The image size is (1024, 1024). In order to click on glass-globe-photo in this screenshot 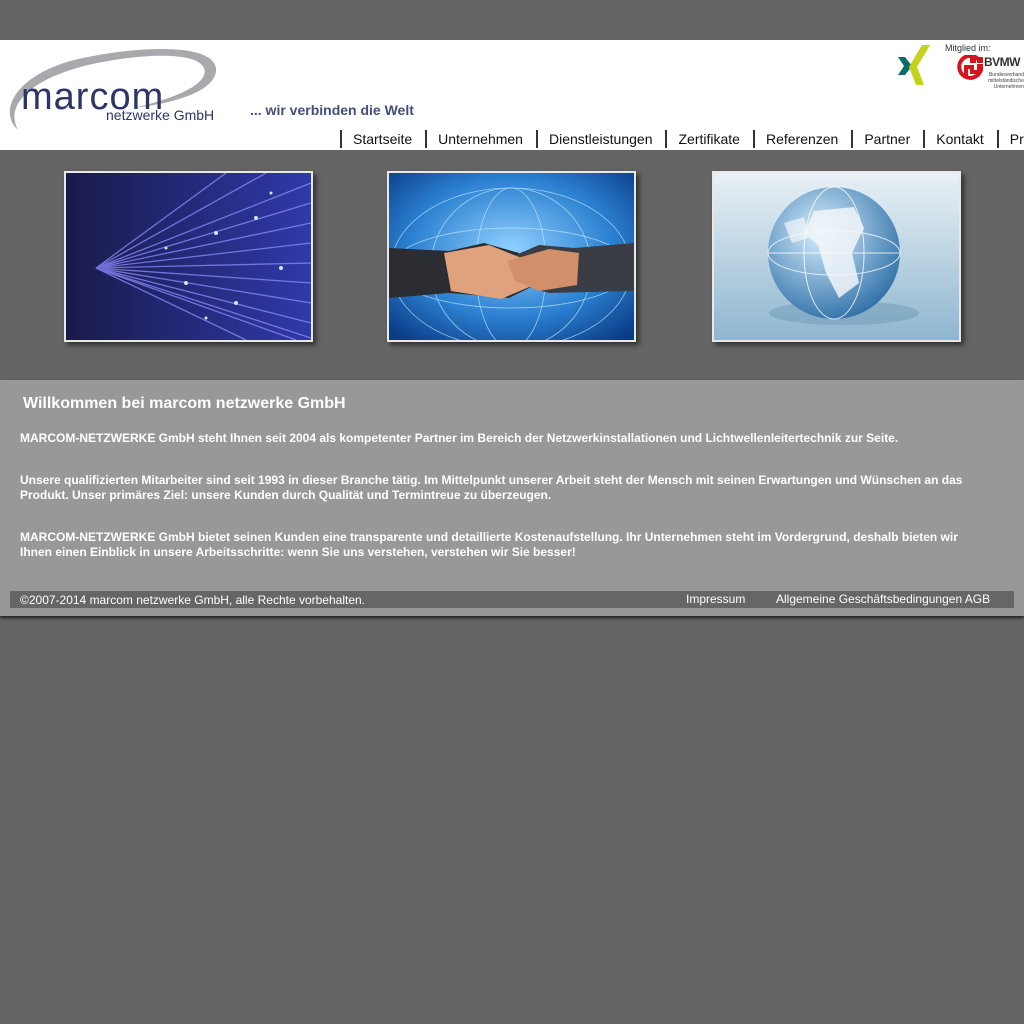, I will do `click(836, 256)`.